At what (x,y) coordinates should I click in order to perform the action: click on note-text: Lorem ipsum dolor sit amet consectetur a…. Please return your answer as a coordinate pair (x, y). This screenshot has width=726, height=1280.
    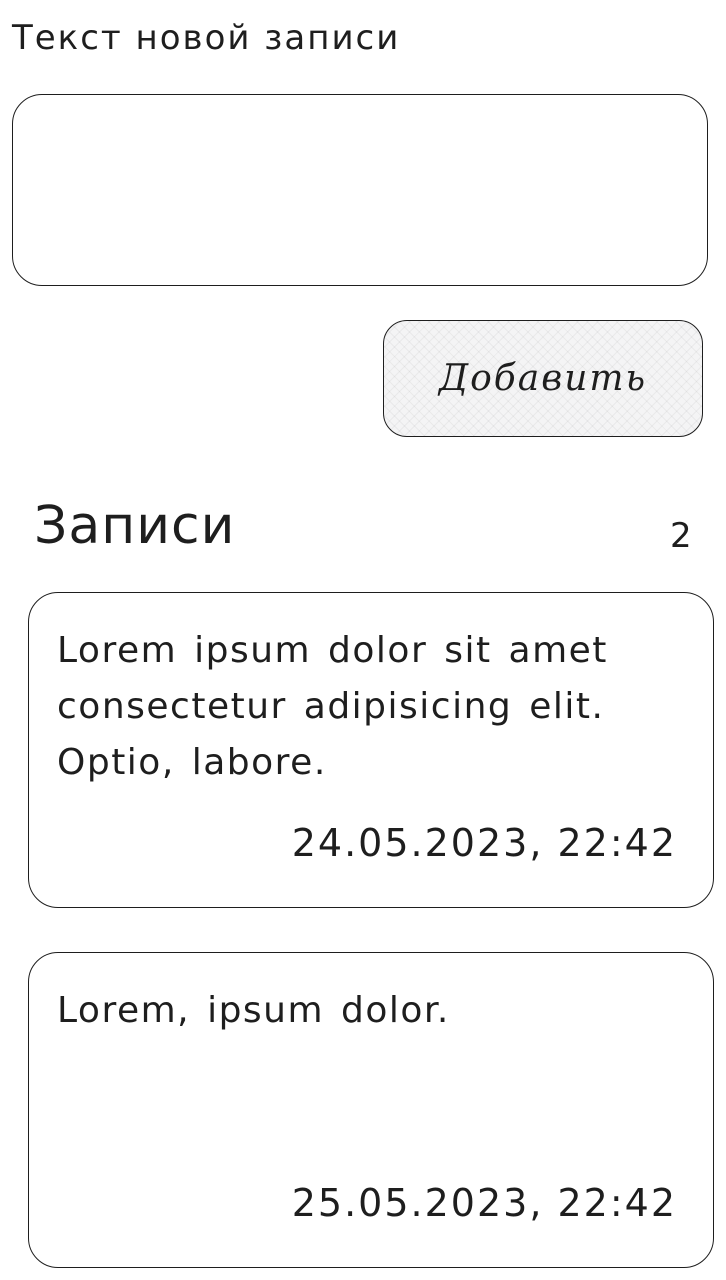
    Looking at the image, I should click on (332, 706).